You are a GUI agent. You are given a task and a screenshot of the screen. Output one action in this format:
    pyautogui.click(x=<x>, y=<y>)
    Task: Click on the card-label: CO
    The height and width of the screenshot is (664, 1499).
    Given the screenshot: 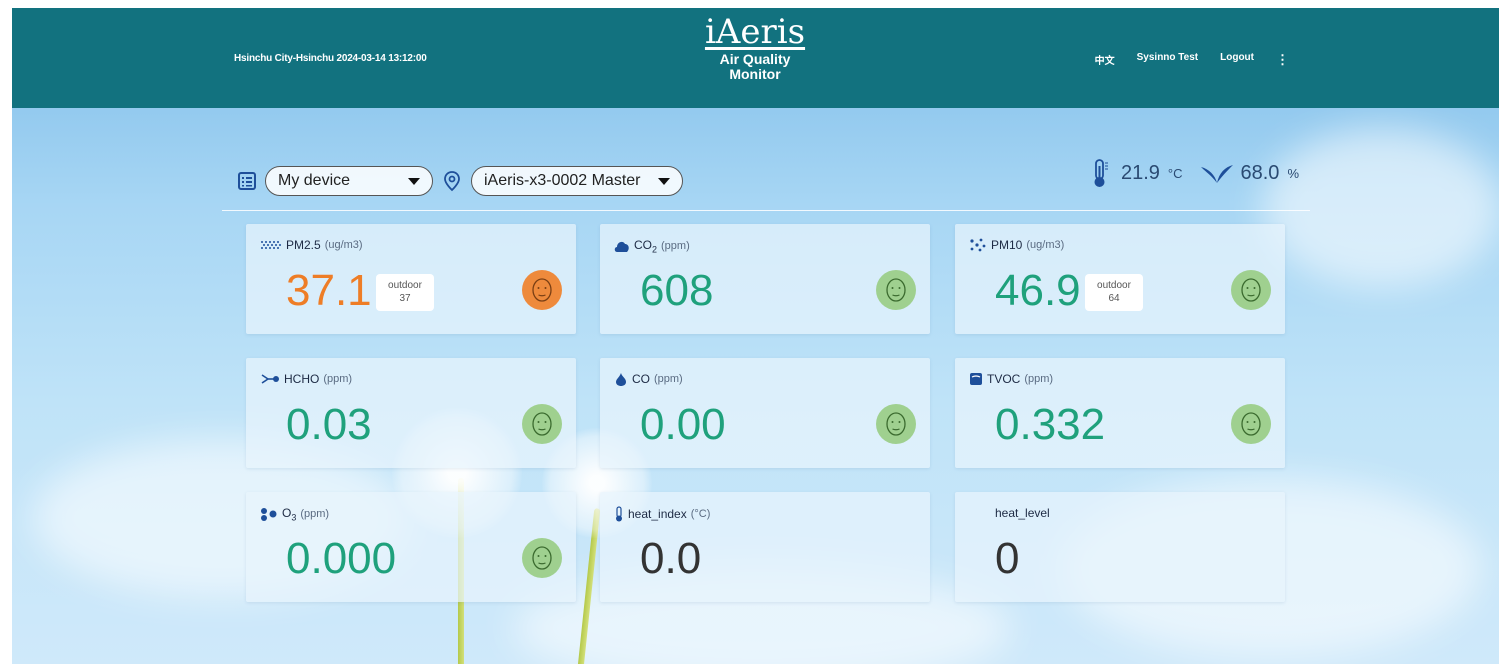 What is the action you would take?
    pyautogui.click(x=641, y=379)
    